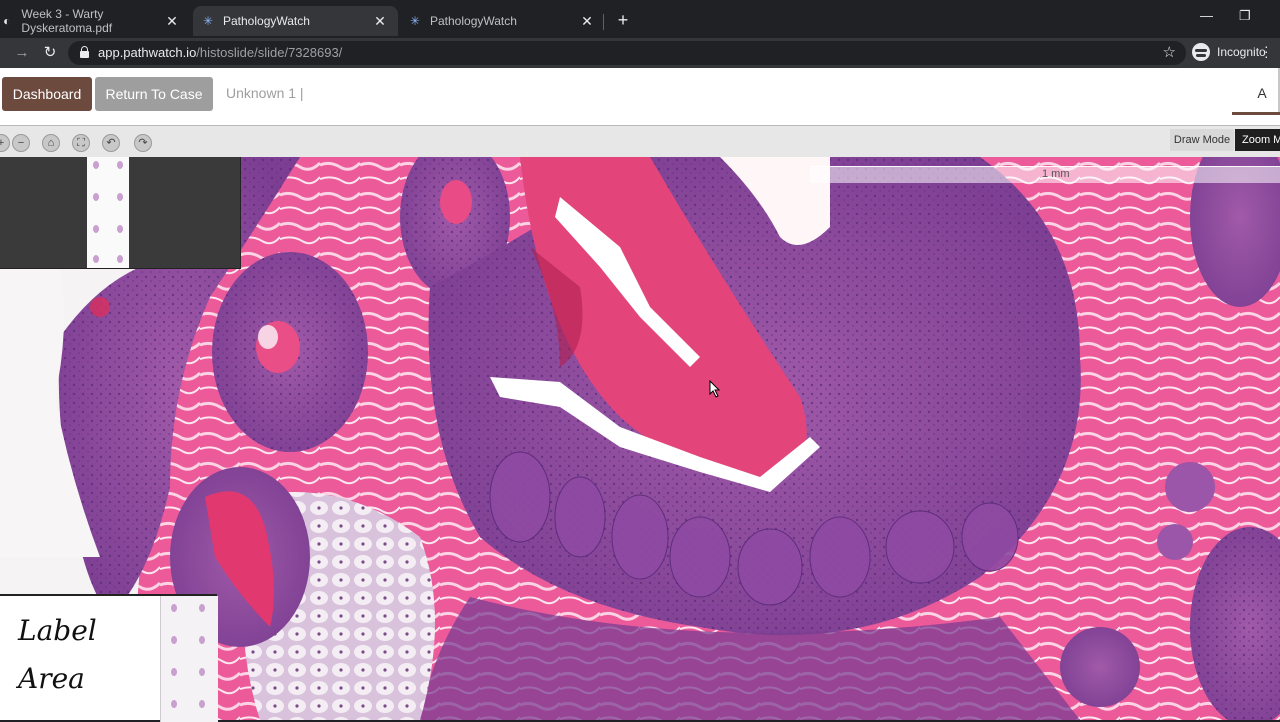 The height and width of the screenshot is (722, 1280). What do you see at coordinates (22, 53) in the screenshot?
I see `back-icon: →` at bounding box center [22, 53].